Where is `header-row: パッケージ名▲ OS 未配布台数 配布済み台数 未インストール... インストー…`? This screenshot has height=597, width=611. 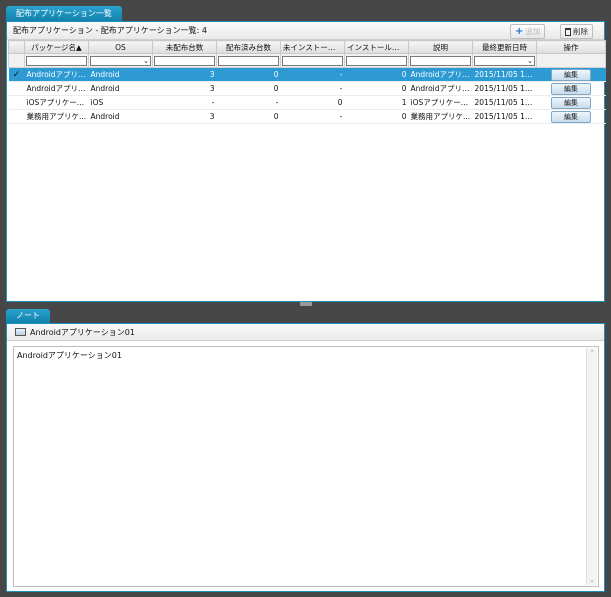 header-row: パッケージ名▲ OS 未配布台数 配布済み台数 未インストール... インストー… is located at coordinates (307, 47).